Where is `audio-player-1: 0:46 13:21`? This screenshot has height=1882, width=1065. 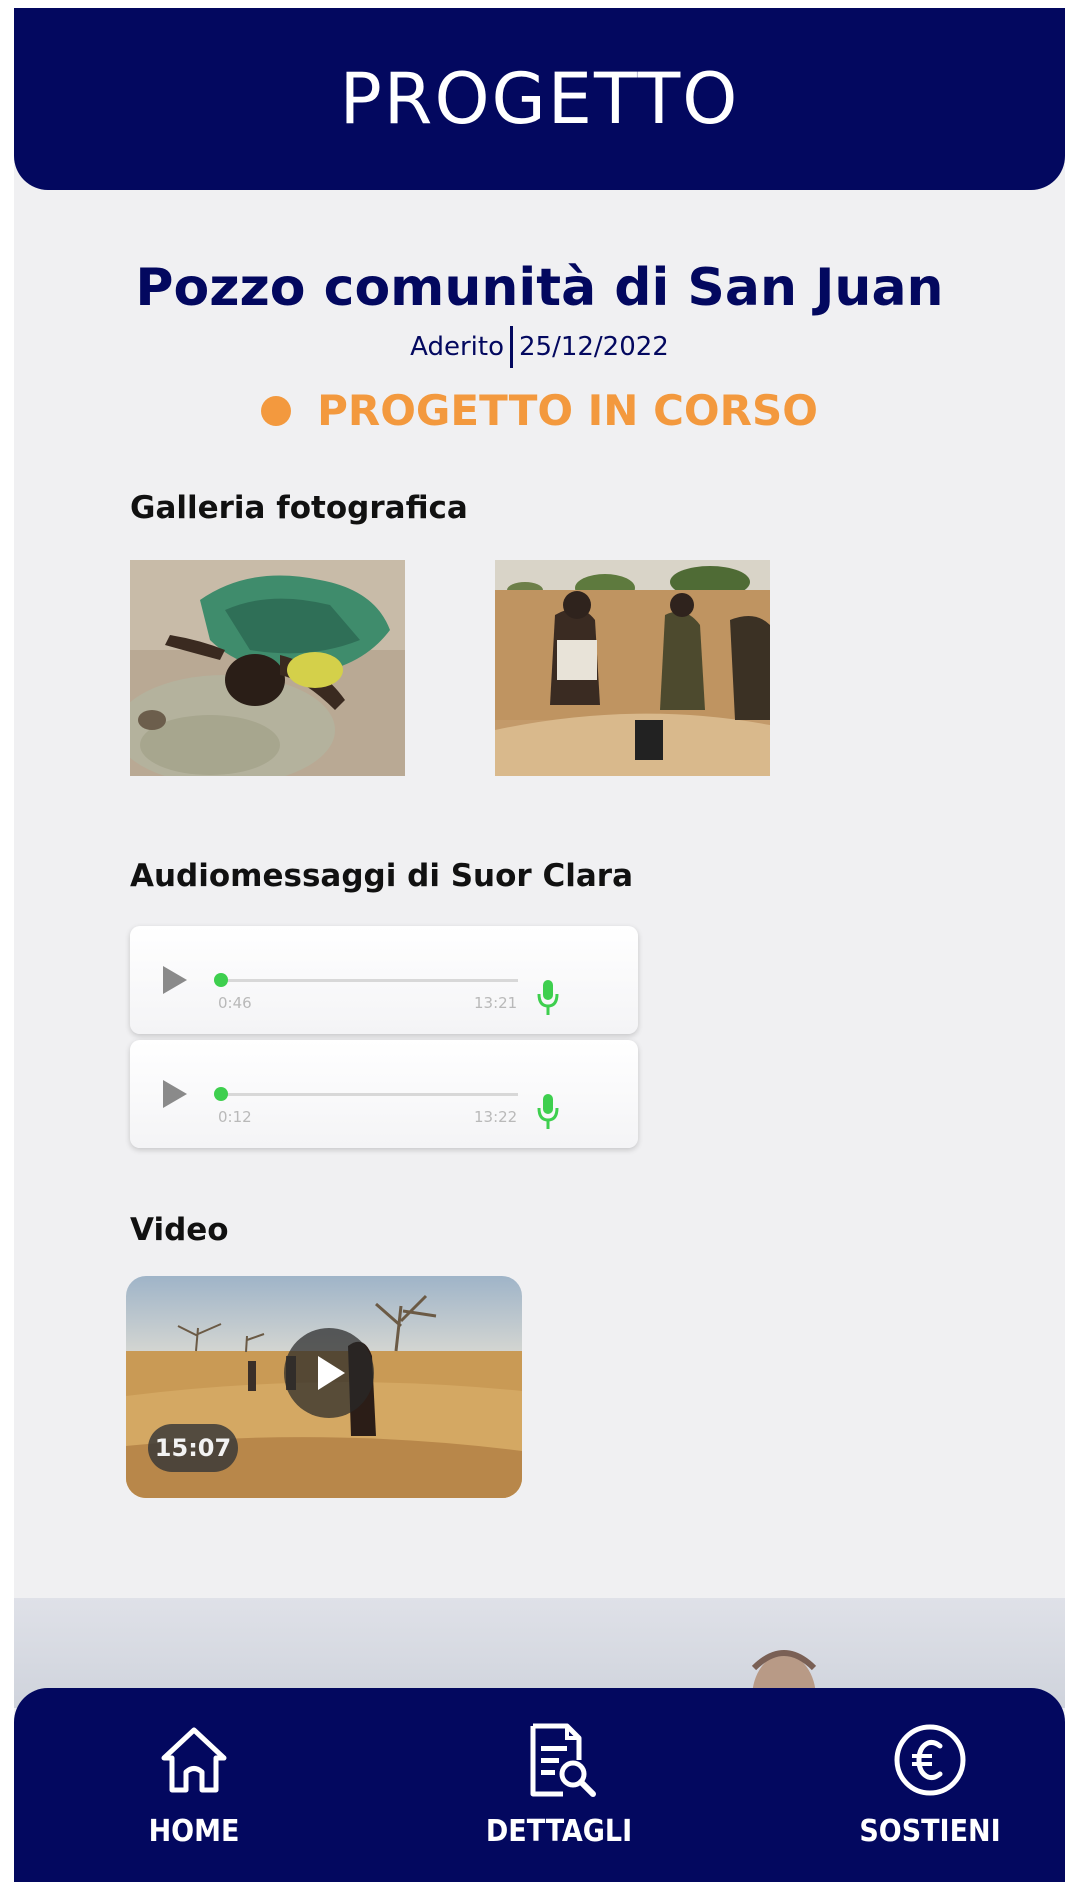 audio-player-1: 0:46 13:21 is located at coordinates (384, 980).